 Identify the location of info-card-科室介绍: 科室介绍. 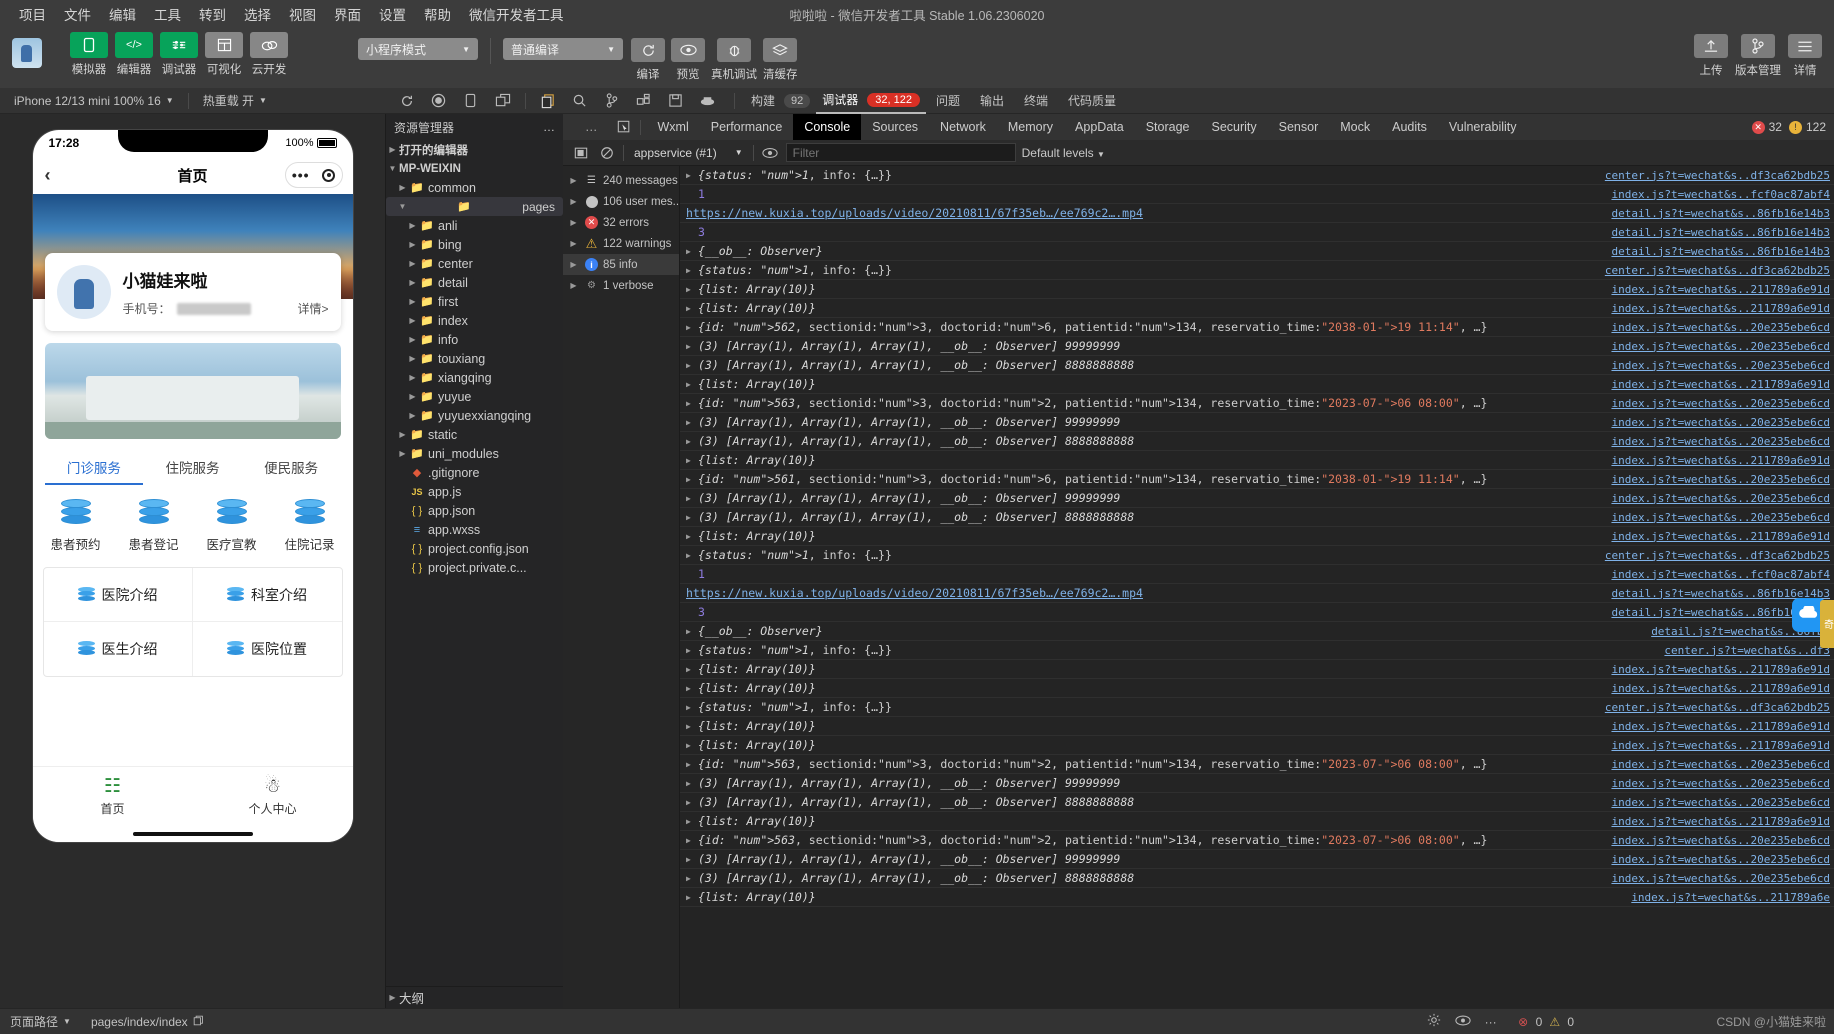
(267, 595).